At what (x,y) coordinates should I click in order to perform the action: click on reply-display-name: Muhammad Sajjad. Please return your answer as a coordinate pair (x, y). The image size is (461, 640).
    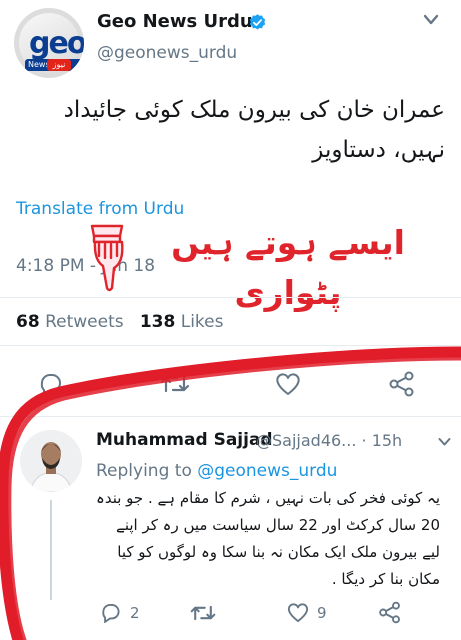
    Looking at the image, I should click on (184, 440).